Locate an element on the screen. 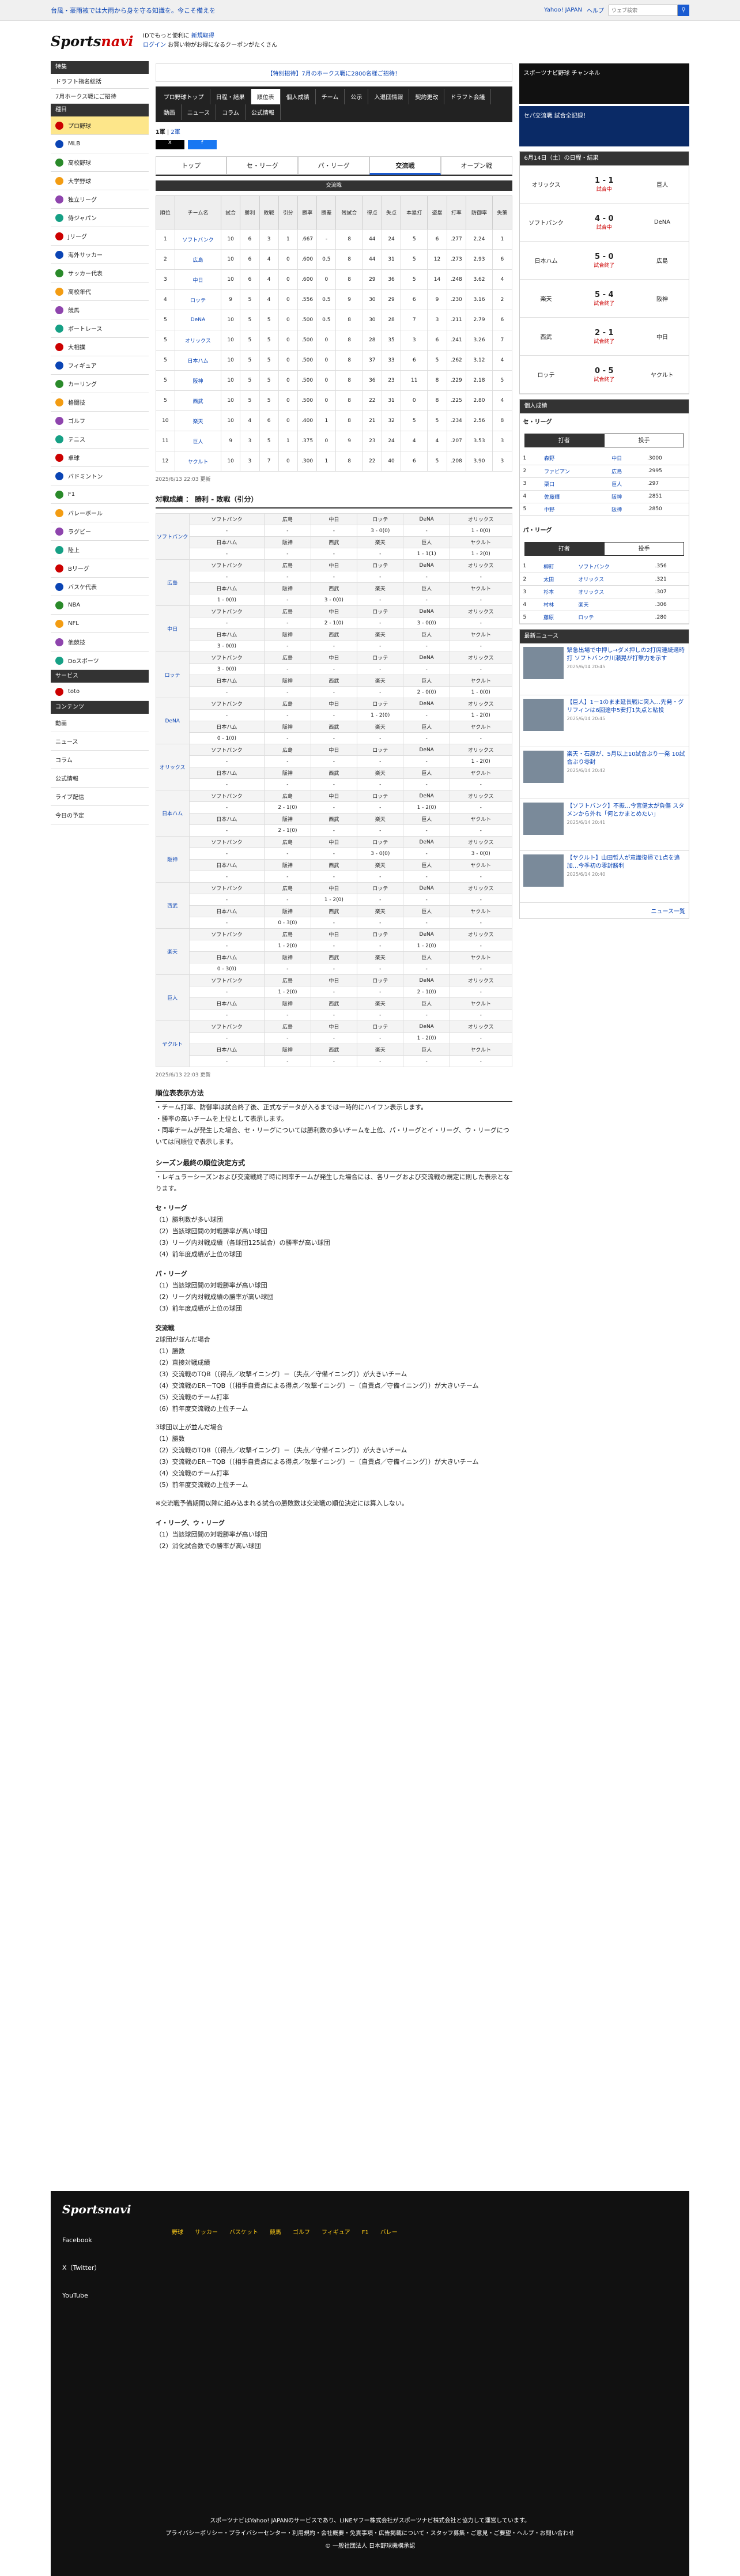 The width and height of the screenshot is (740, 2576). leader-cell: 太田 is located at coordinates (557, 579).